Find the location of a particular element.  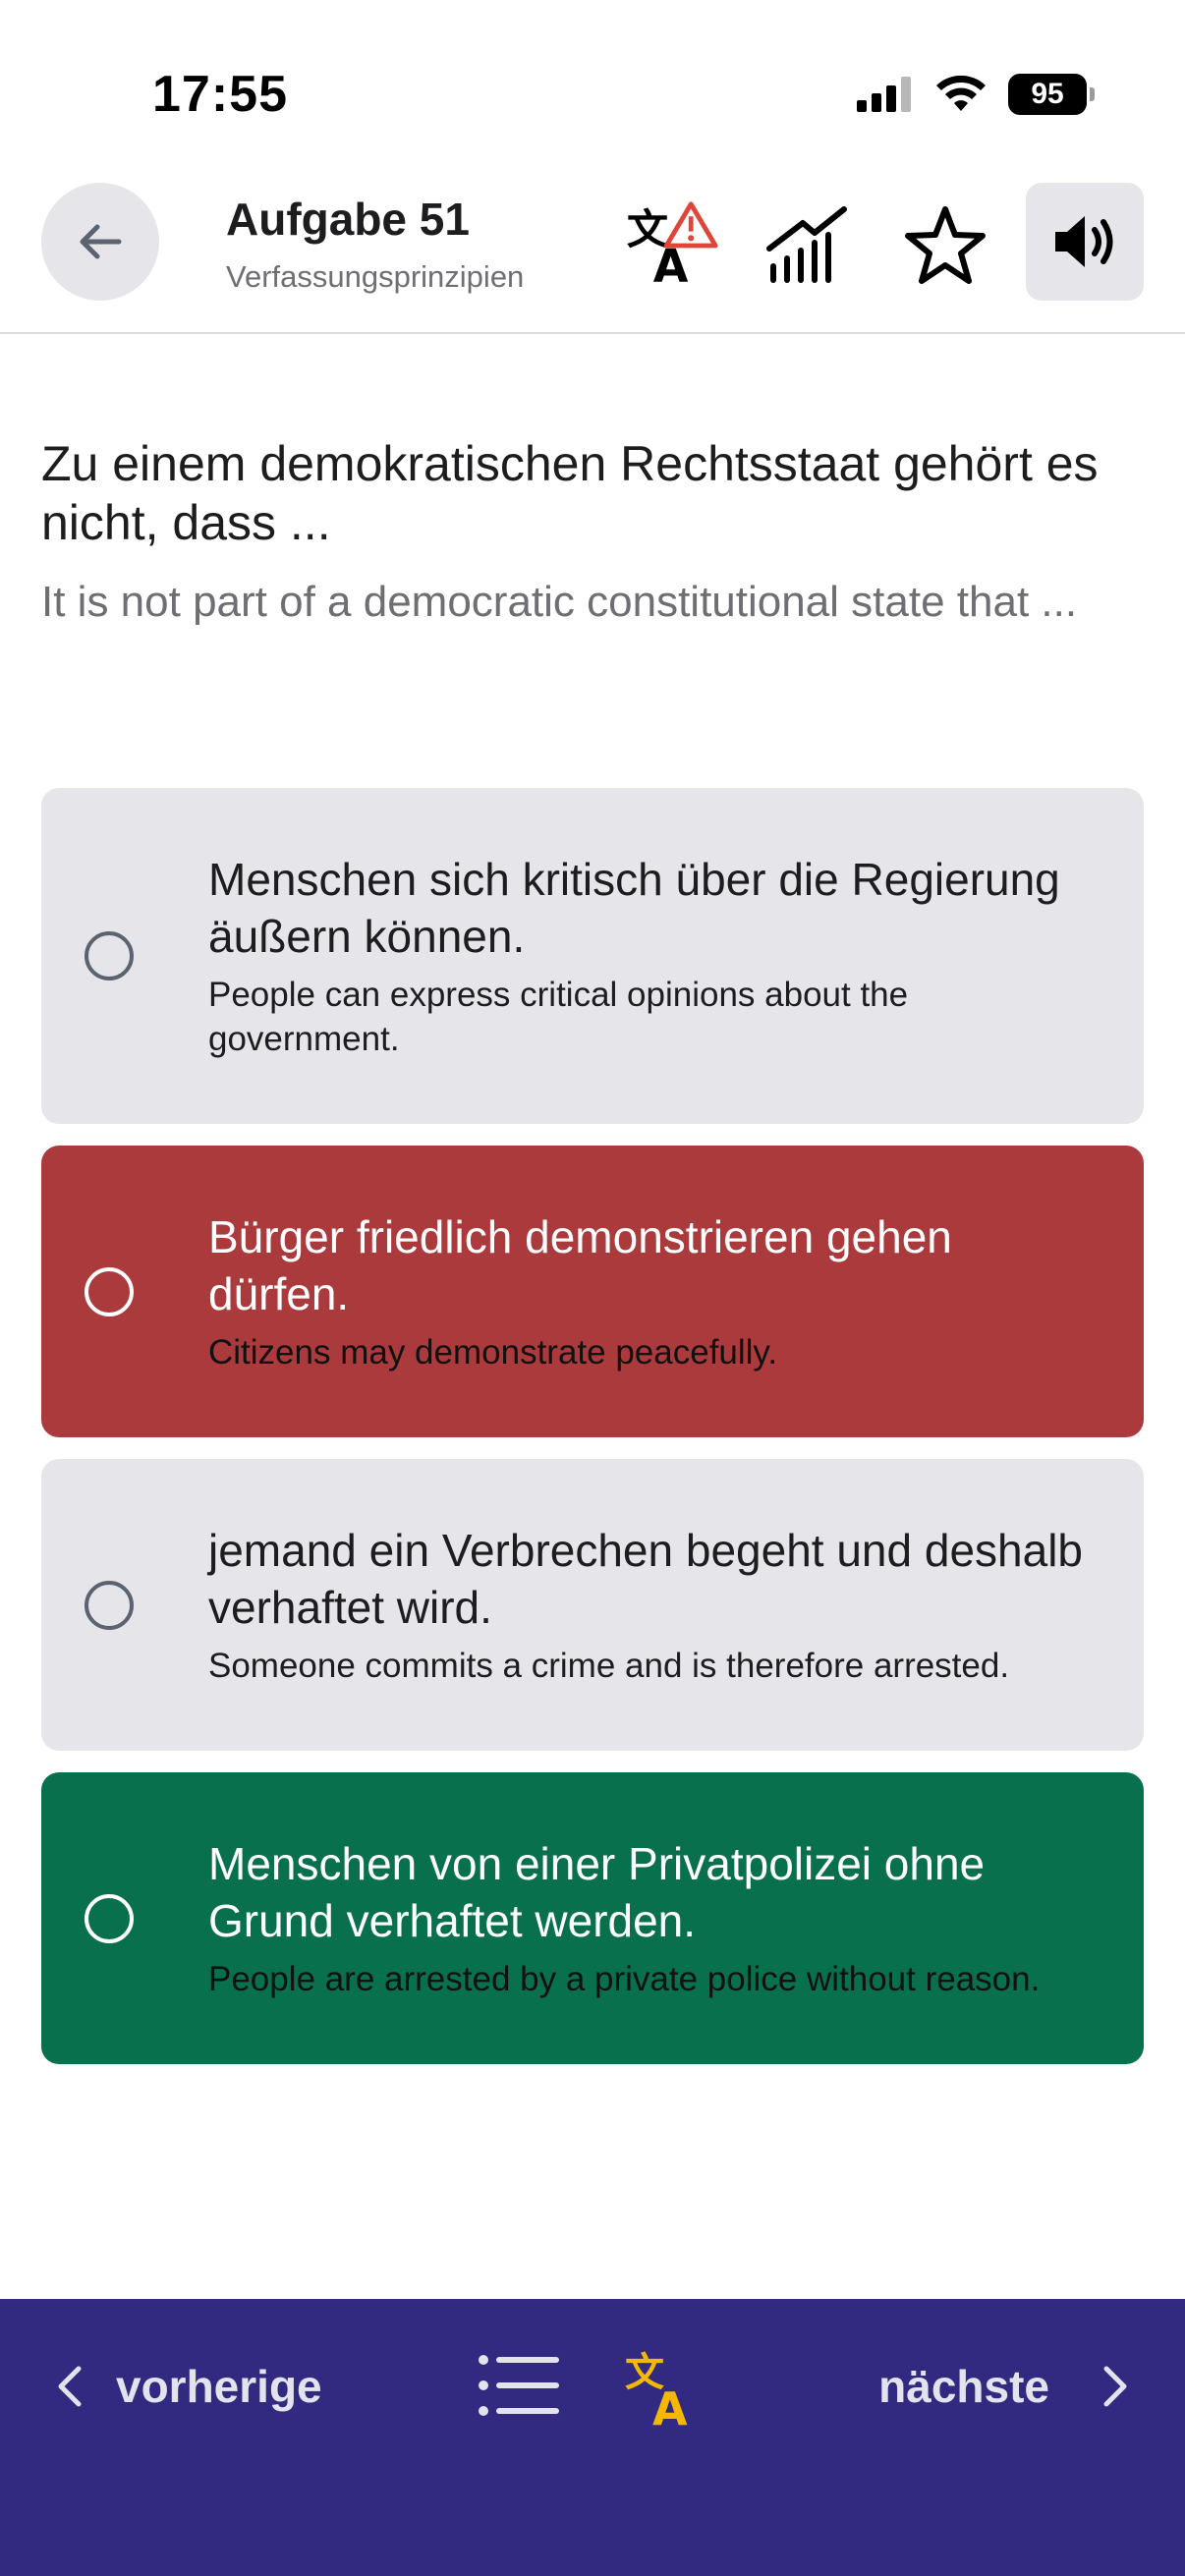

bottom-nav-bar: vorherige 文 A nächste is located at coordinates (592, 2437).